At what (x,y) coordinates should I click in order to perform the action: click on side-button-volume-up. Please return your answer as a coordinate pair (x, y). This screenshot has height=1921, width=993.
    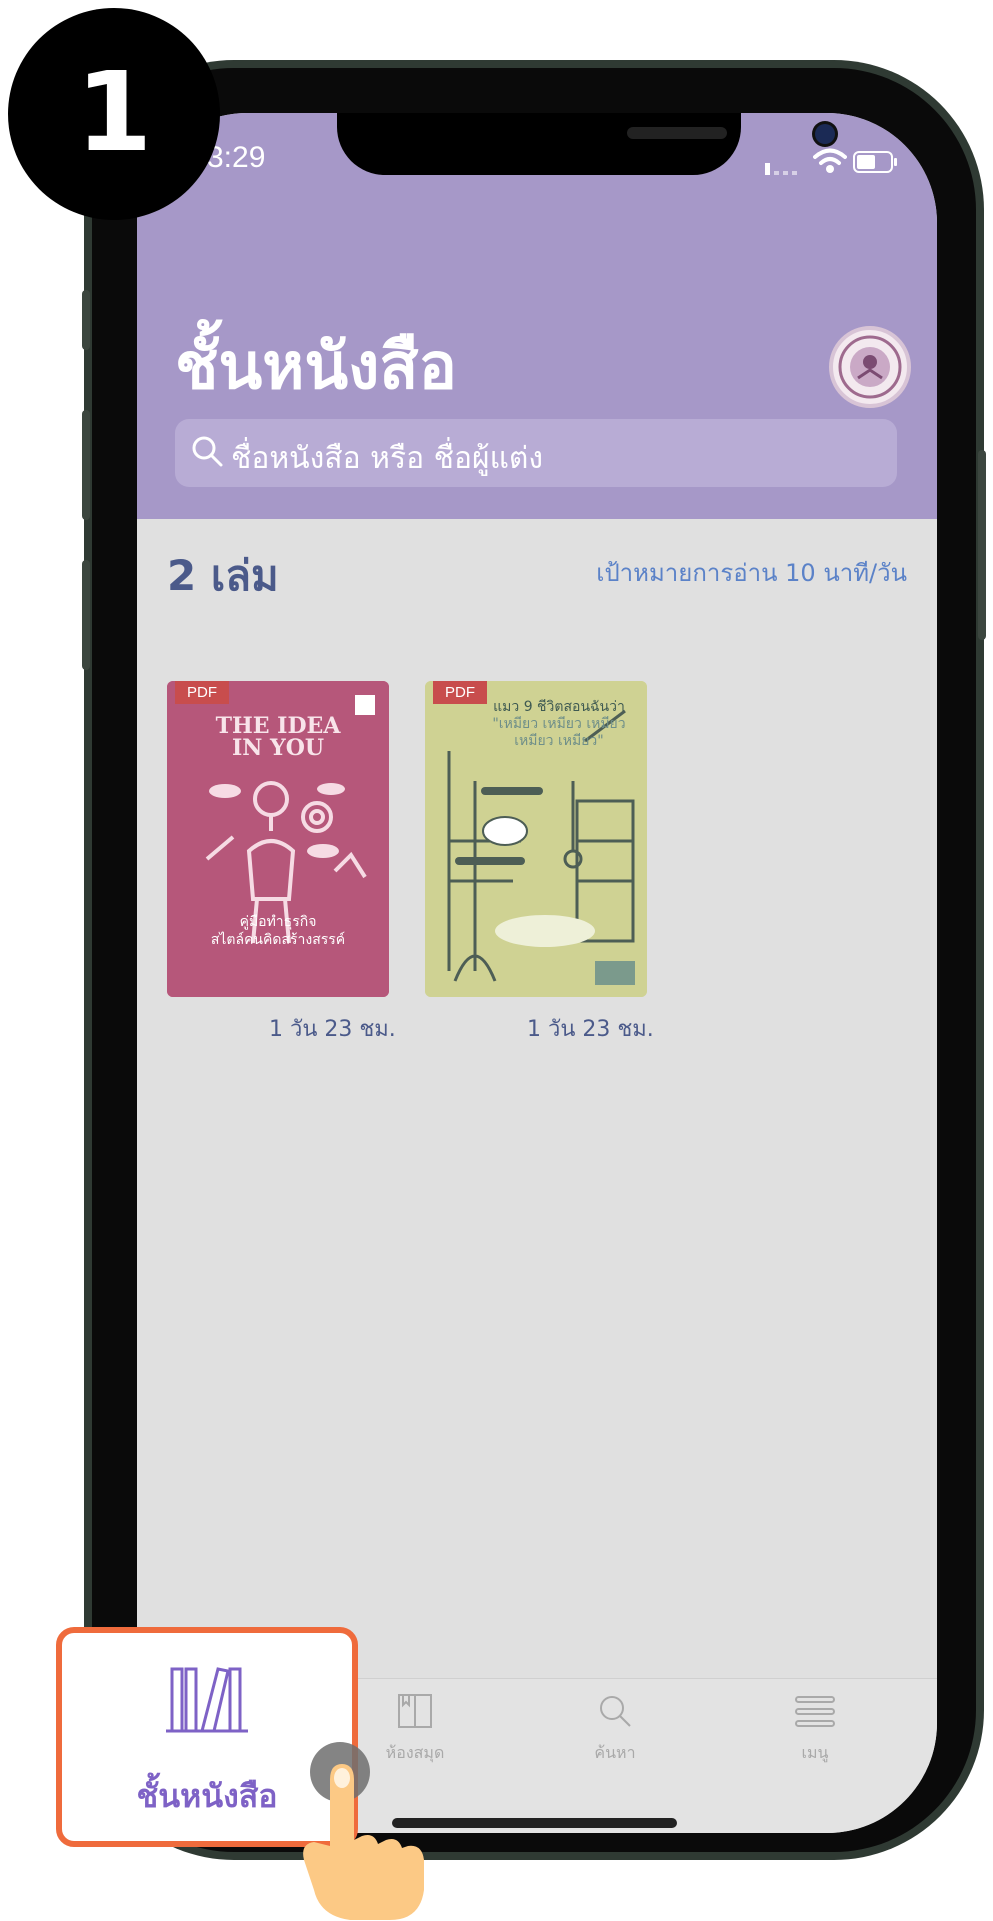
    Looking at the image, I should click on (86, 465).